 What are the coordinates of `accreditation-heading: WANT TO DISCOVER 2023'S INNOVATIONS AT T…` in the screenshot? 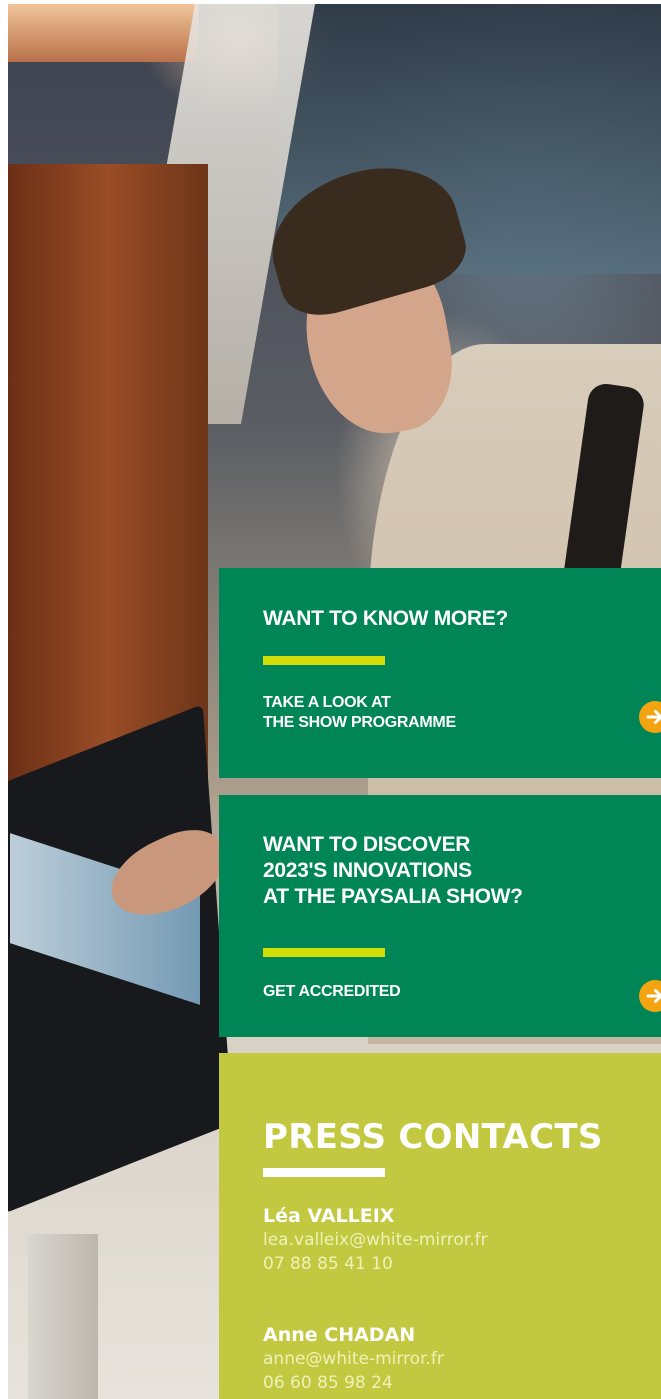 It's located at (443, 871).